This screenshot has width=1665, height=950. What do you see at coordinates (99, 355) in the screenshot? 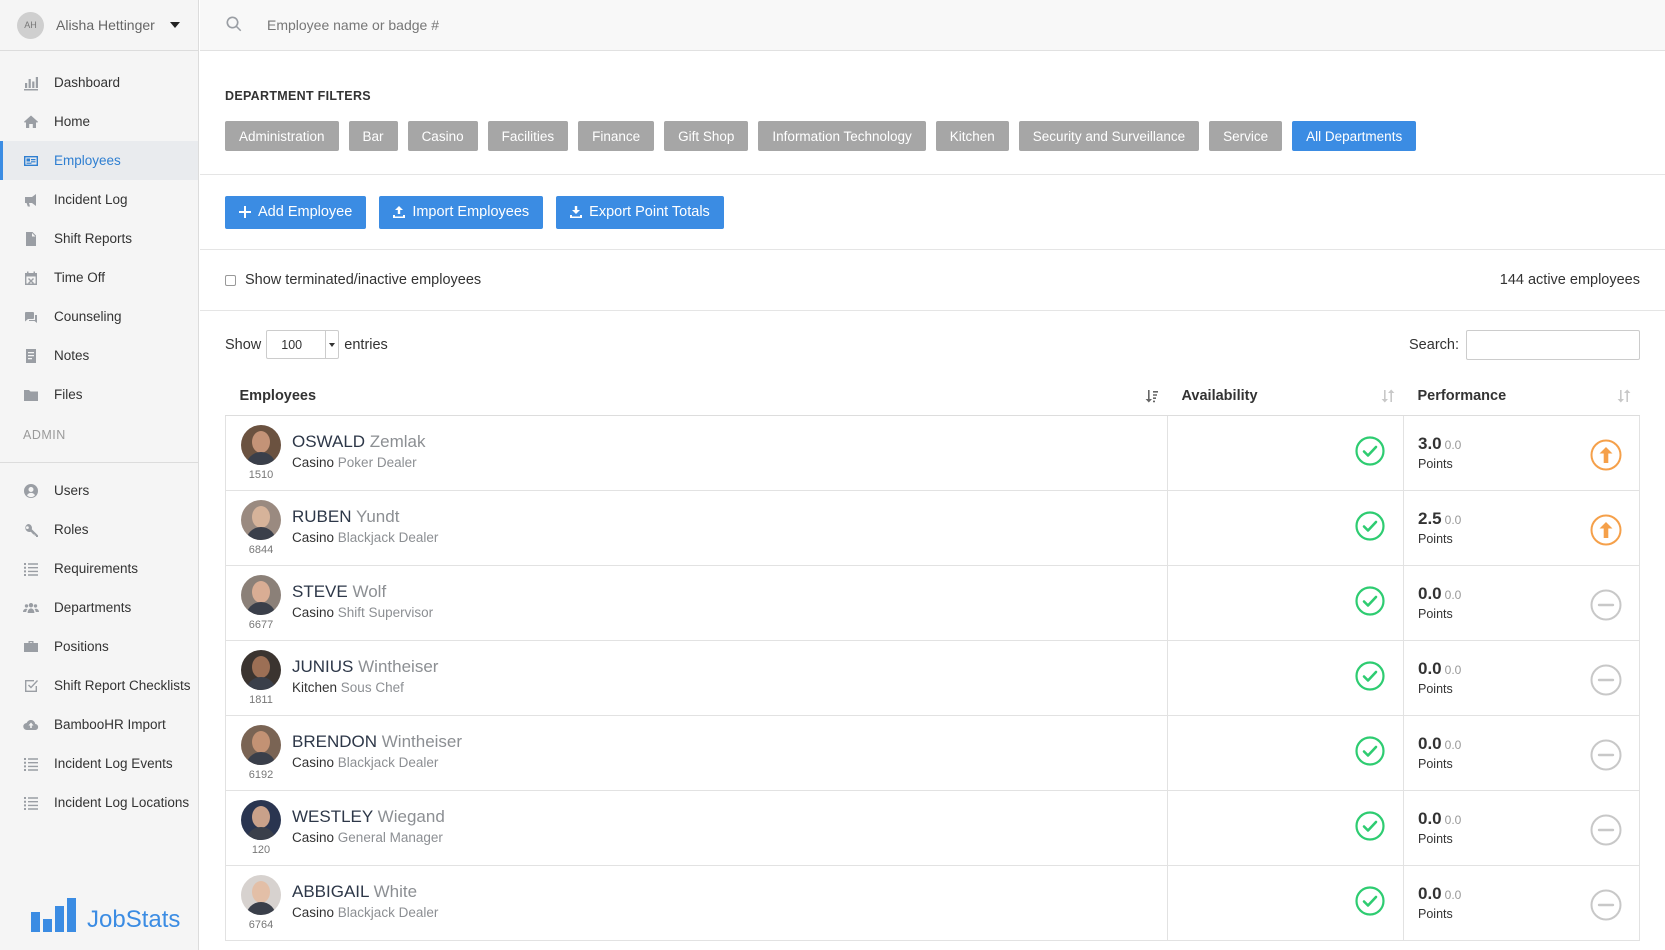
I see `sidebar-item-notes: Notes` at bounding box center [99, 355].